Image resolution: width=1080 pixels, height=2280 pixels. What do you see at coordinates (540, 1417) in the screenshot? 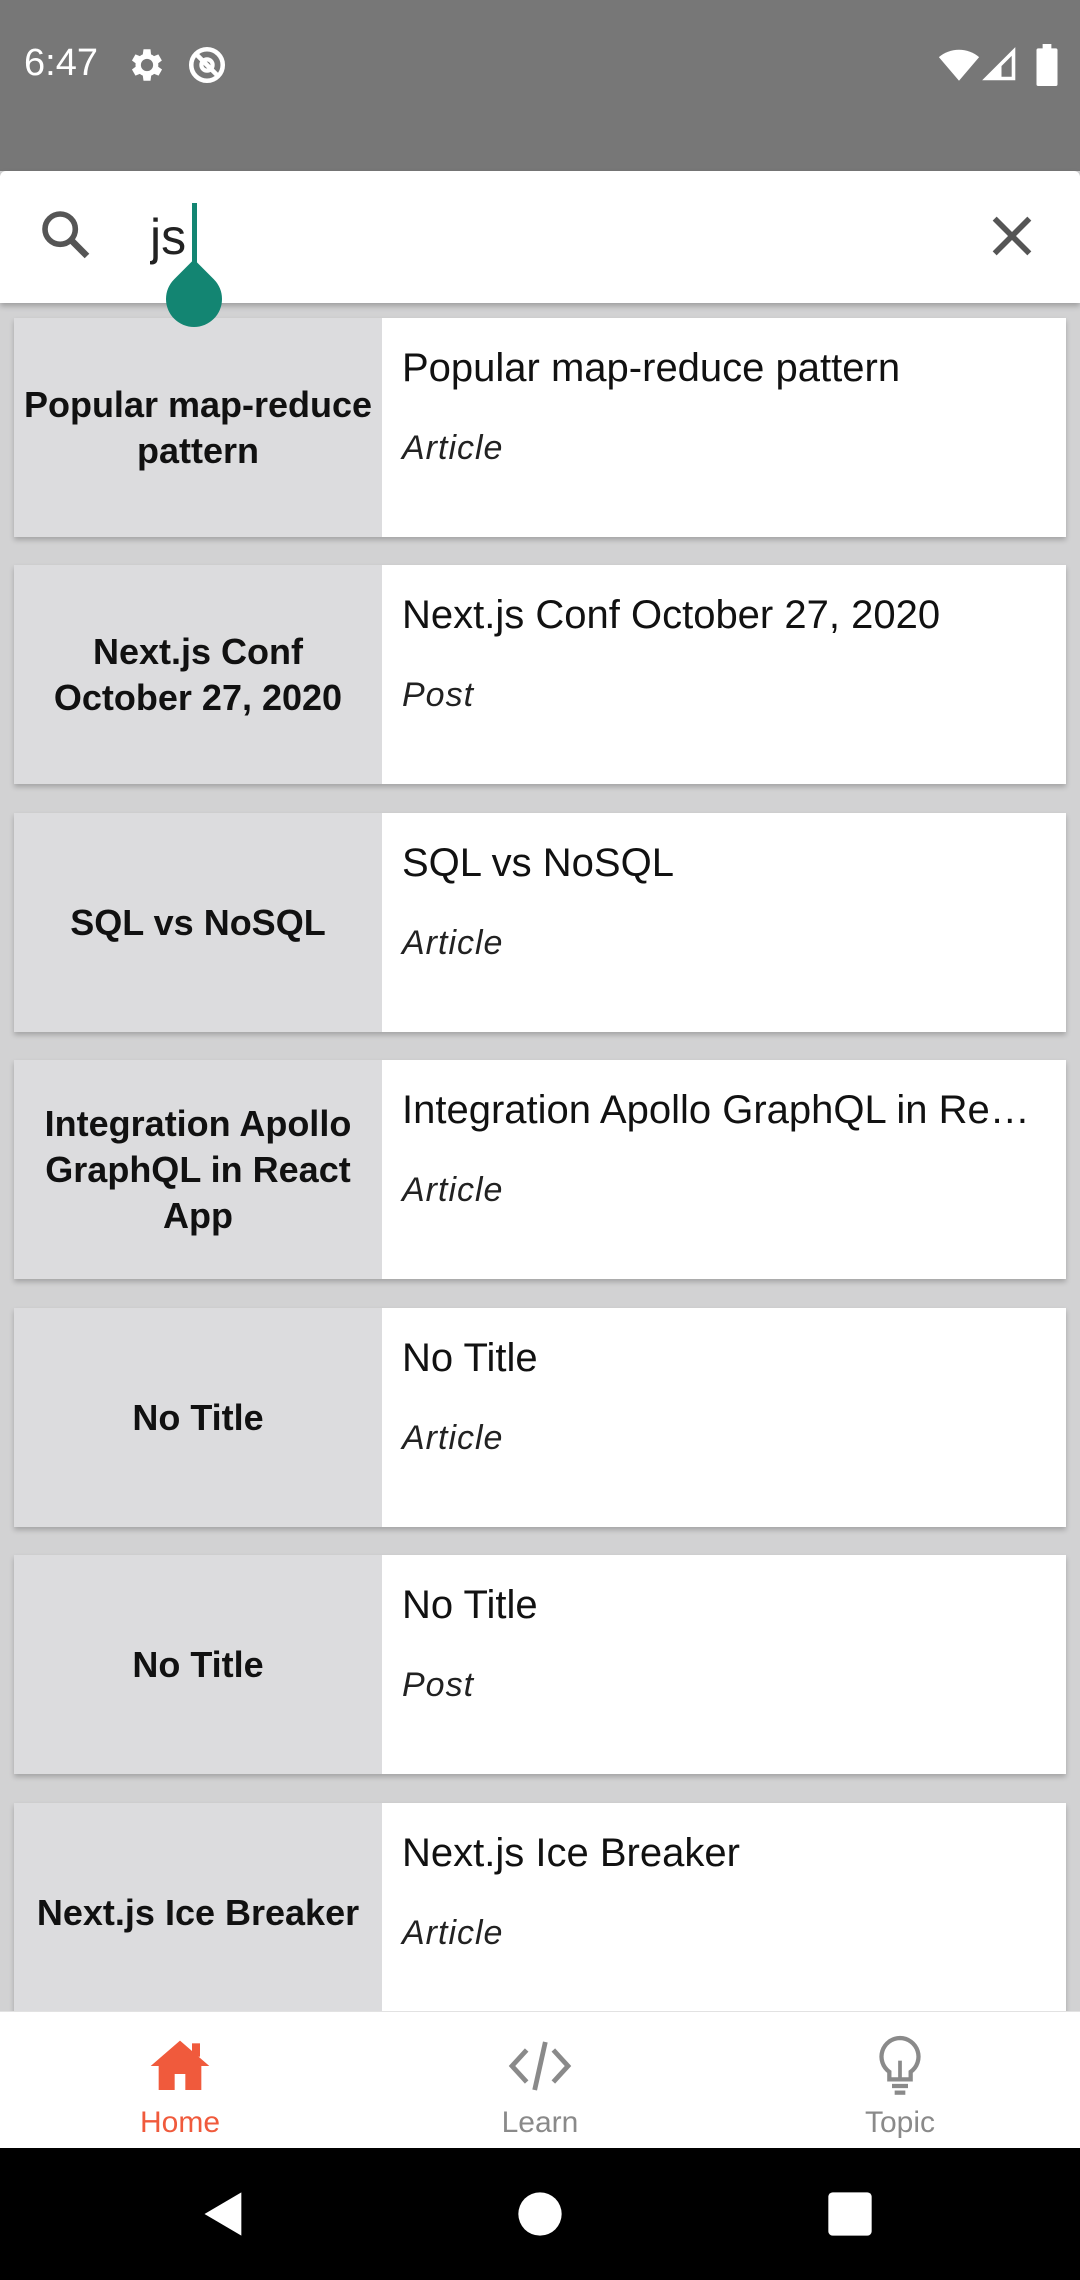
I see `result-card: No Title No Title Article` at bounding box center [540, 1417].